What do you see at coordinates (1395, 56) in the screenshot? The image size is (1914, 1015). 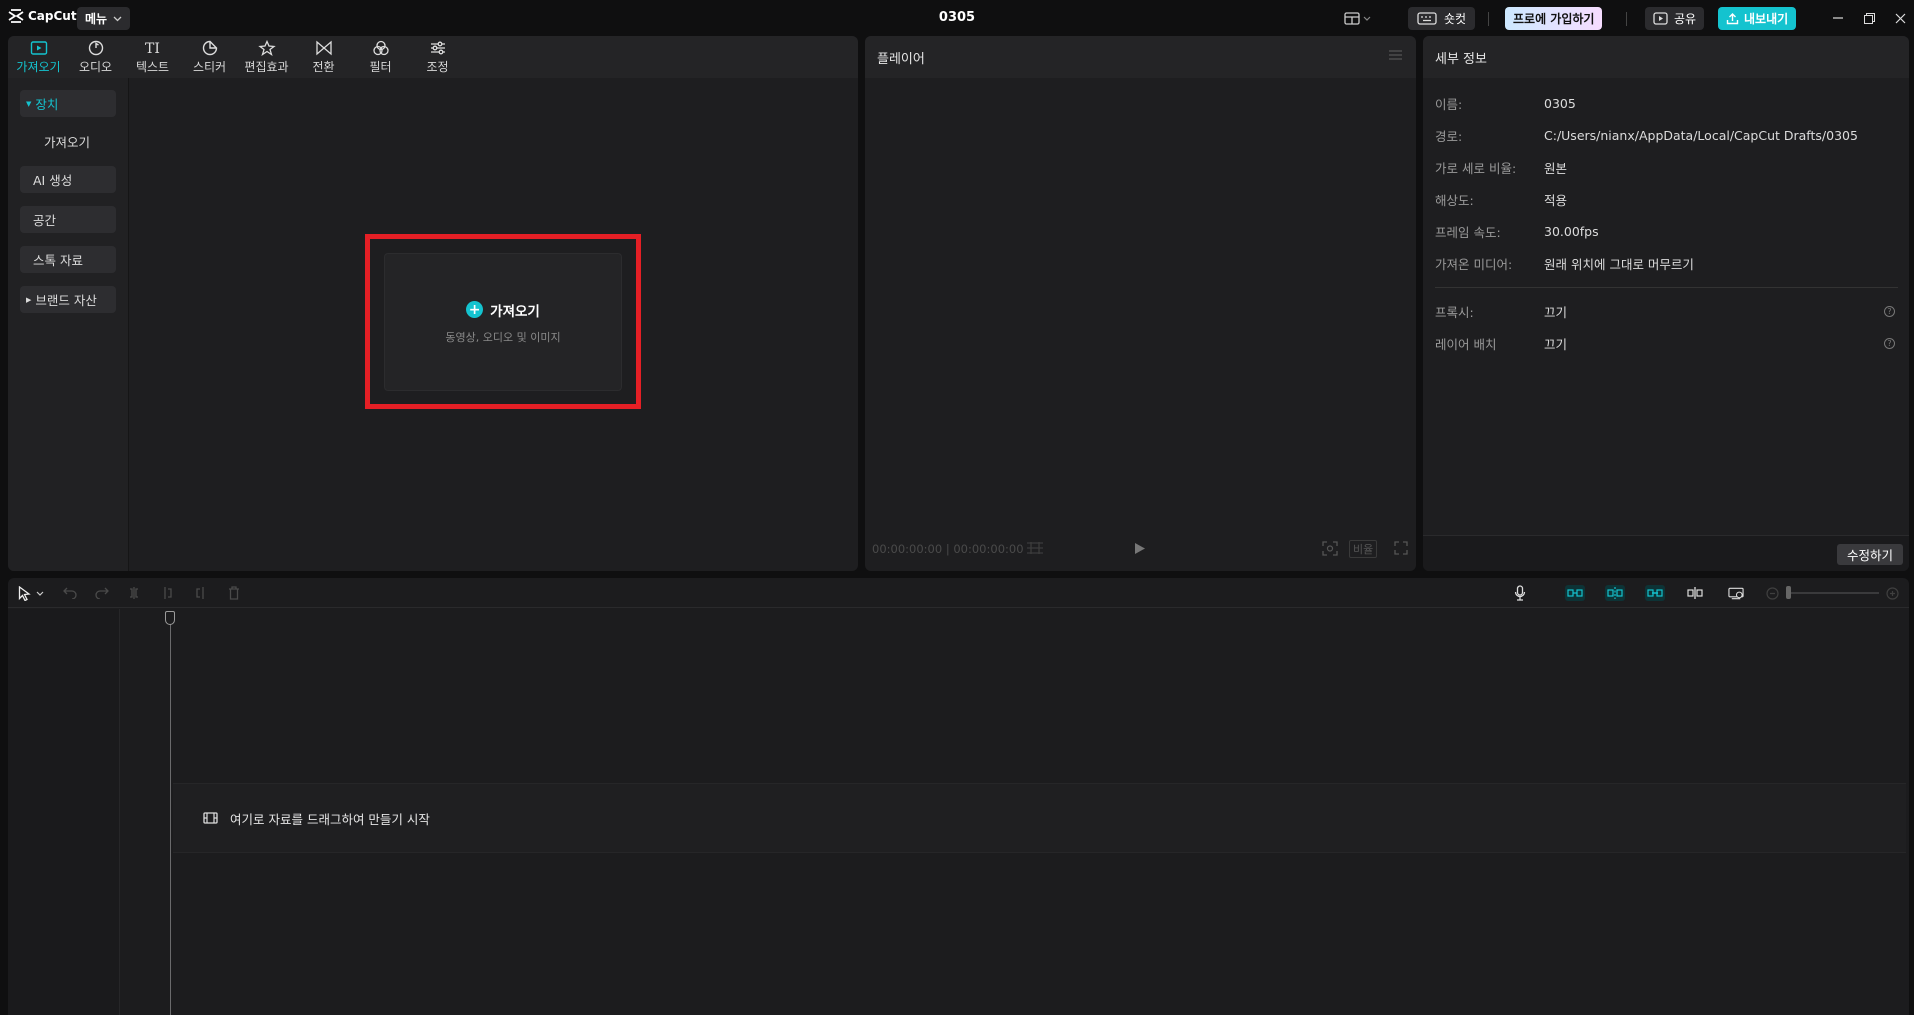 I see `hamburger-menu-icon` at bounding box center [1395, 56].